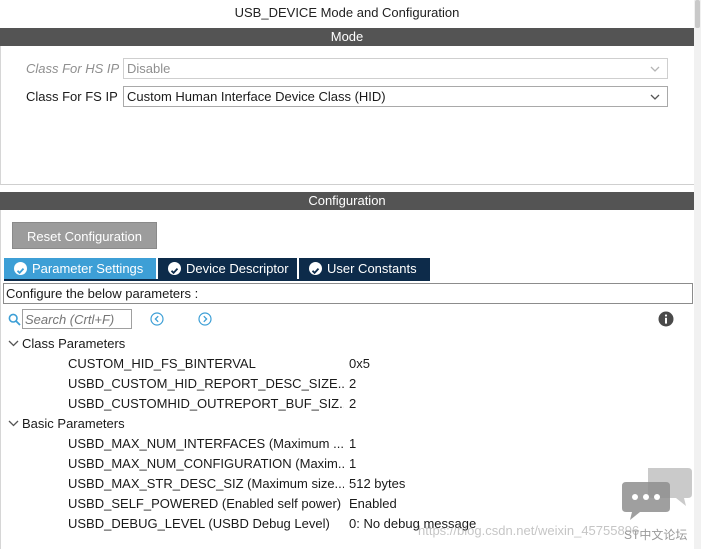 The width and height of the screenshot is (701, 549). I want to click on param-value: 512 bytes, so click(377, 483).